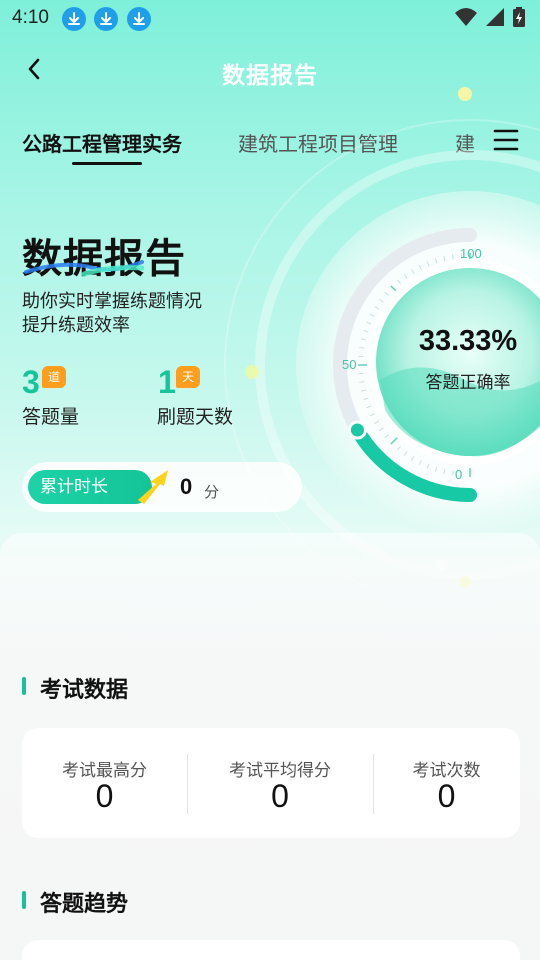 This screenshot has width=540, height=960. Describe the element at coordinates (112, 301) in the screenshot. I see `hero-desc-line1: 助你实时掌握练题情况` at that location.